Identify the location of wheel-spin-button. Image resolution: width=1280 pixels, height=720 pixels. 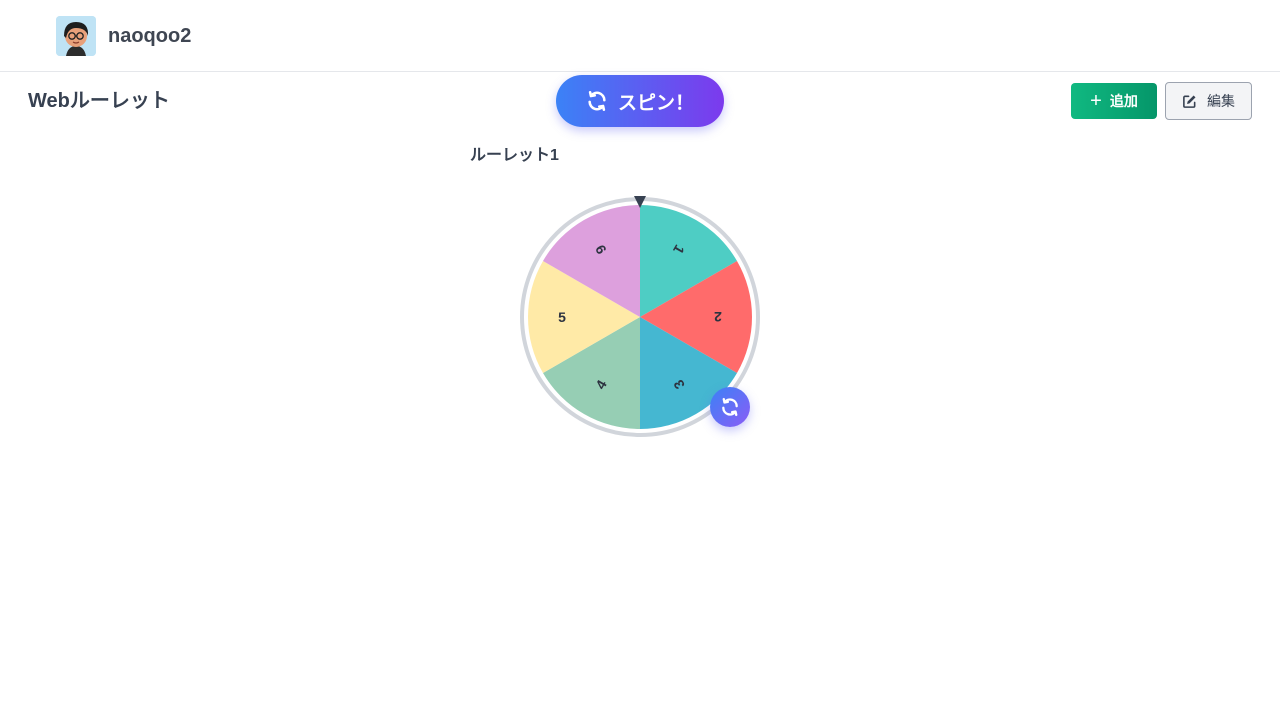
(730, 407).